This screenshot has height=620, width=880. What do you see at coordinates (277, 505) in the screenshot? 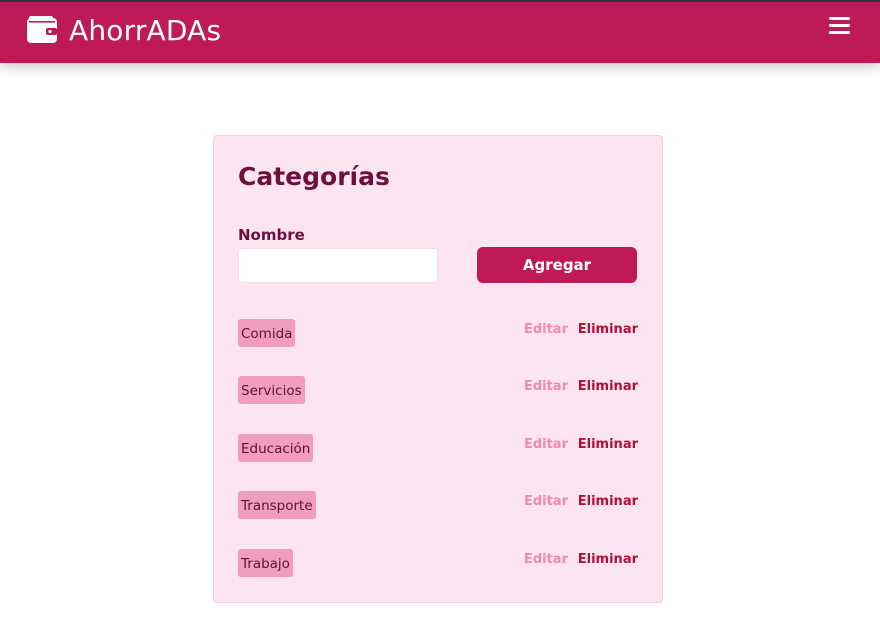
I see `category-tag: Transporte` at bounding box center [277, 505].